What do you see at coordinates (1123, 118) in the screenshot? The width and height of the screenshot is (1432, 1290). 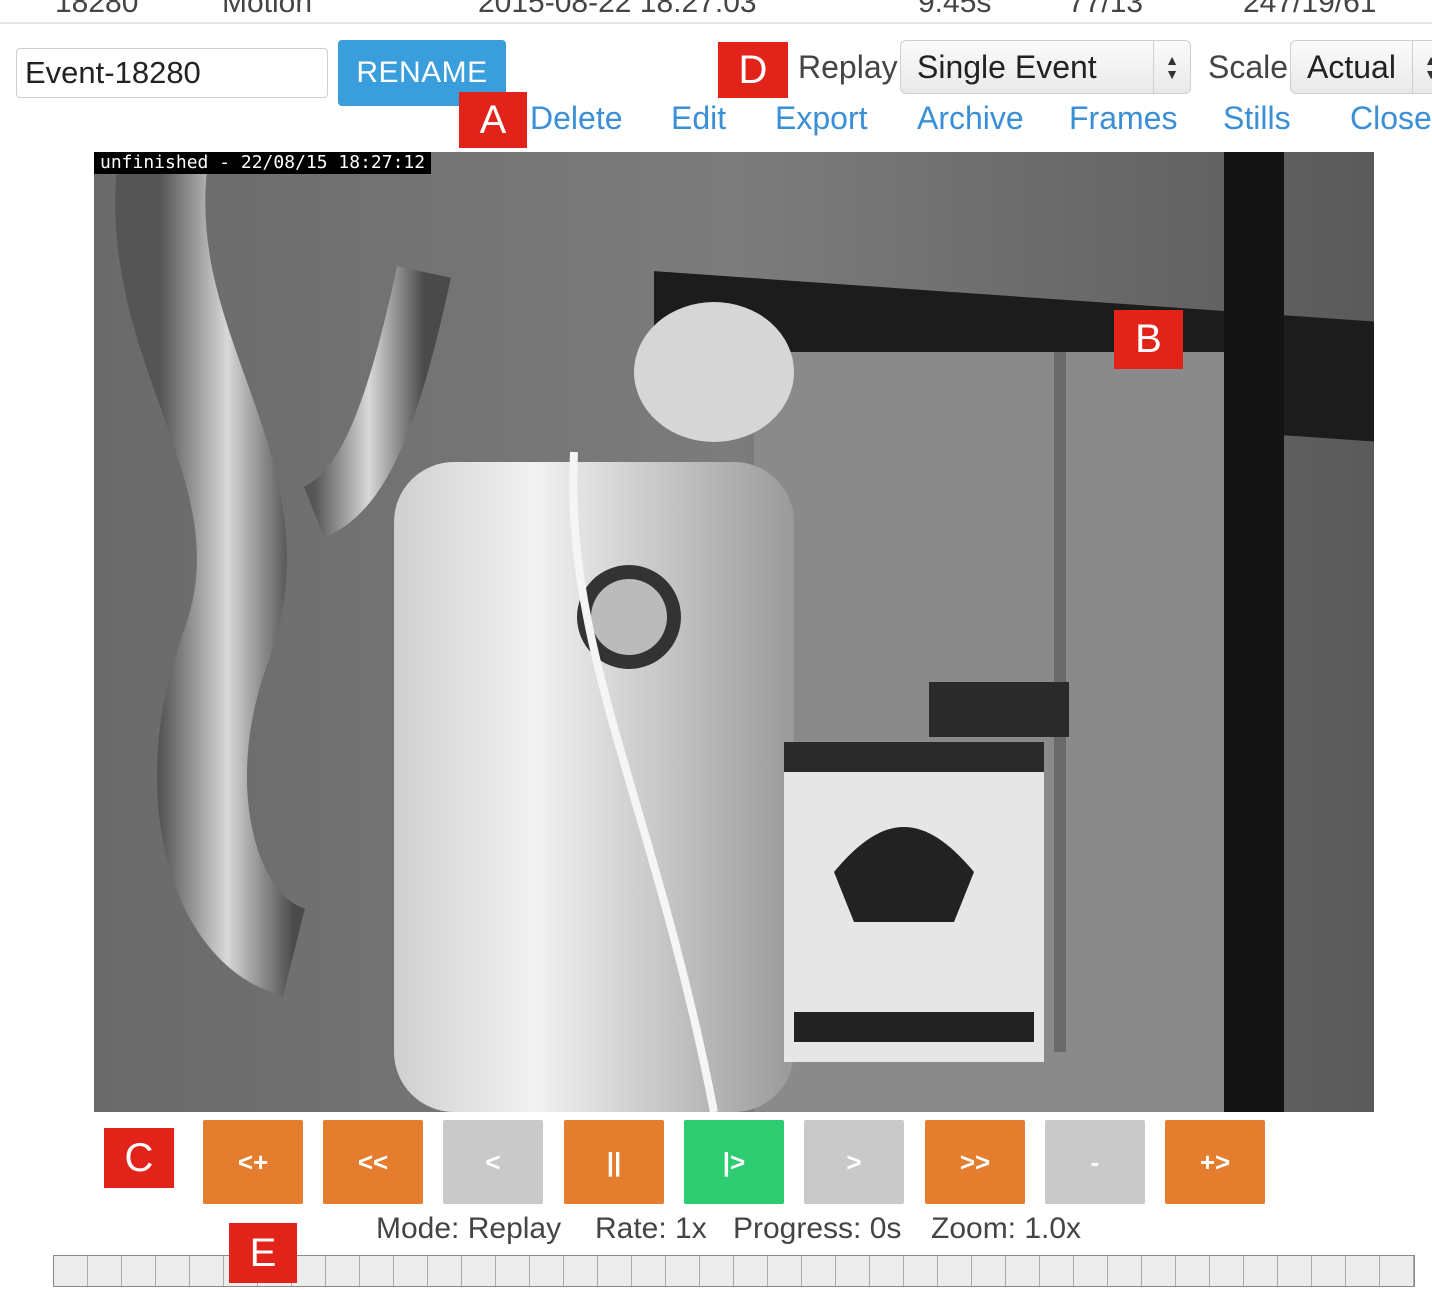 I see `frames-link: Frames` at bounding box center [1123, 118].